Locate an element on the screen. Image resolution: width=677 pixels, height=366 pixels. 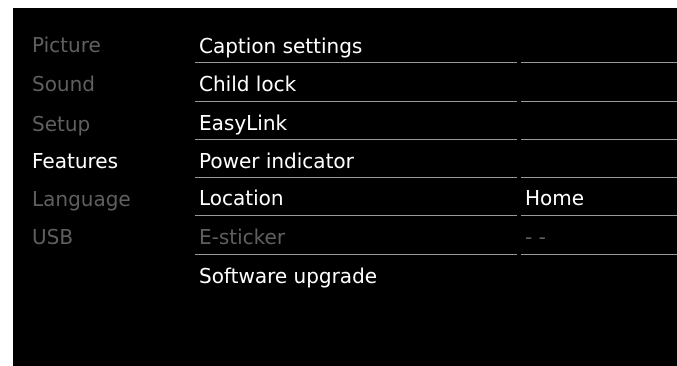
option-caption-settings: Caption settings is located at coordinates (280, 46).